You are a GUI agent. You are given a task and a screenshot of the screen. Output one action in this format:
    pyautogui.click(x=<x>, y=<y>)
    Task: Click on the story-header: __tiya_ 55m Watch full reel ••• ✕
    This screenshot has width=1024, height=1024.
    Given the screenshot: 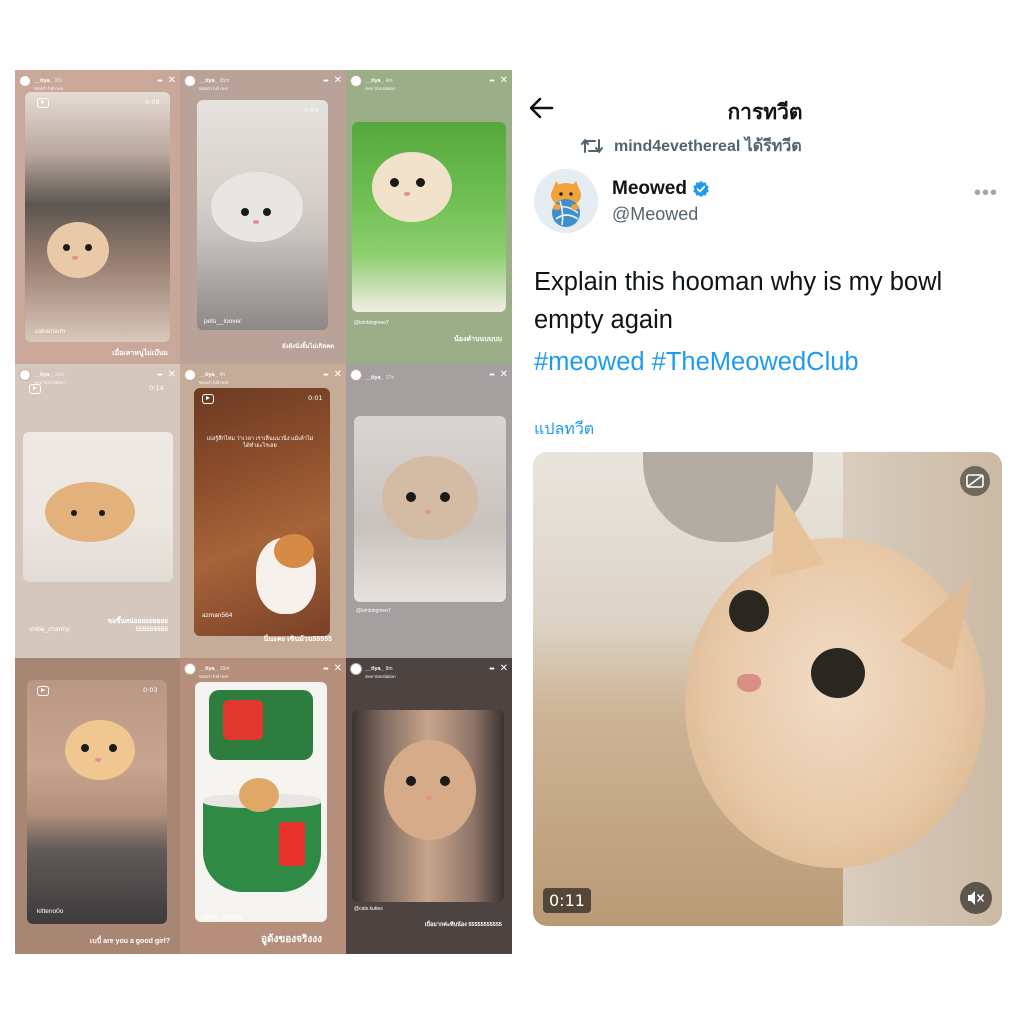 What is the action you would take?
    pyautogui.click(x=263, y=81)
    